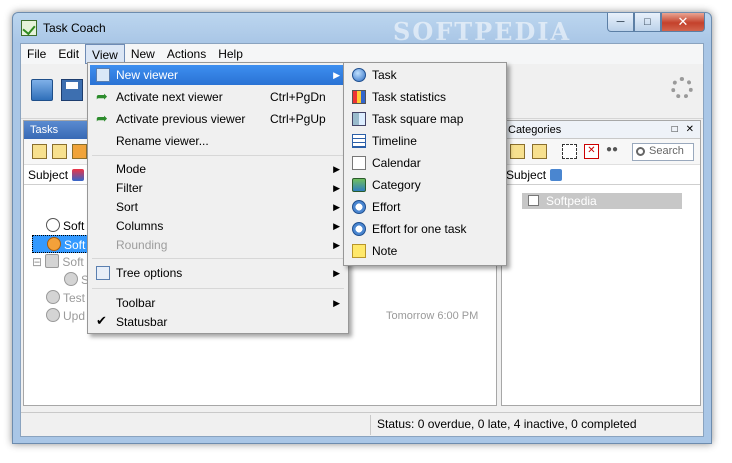 This screenshot has height=463, width=732. I want to click on task-icon, so click(359, 75).